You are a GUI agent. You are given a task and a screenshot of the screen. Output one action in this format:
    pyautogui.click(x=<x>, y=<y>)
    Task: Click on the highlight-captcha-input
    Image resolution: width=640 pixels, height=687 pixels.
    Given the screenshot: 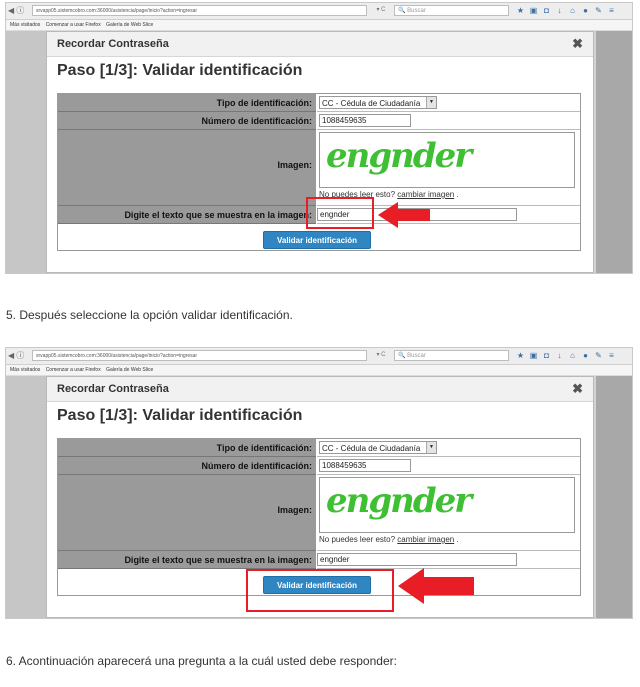 What is the action you would take?
    pyautogui.click(x=340, y=213)
    